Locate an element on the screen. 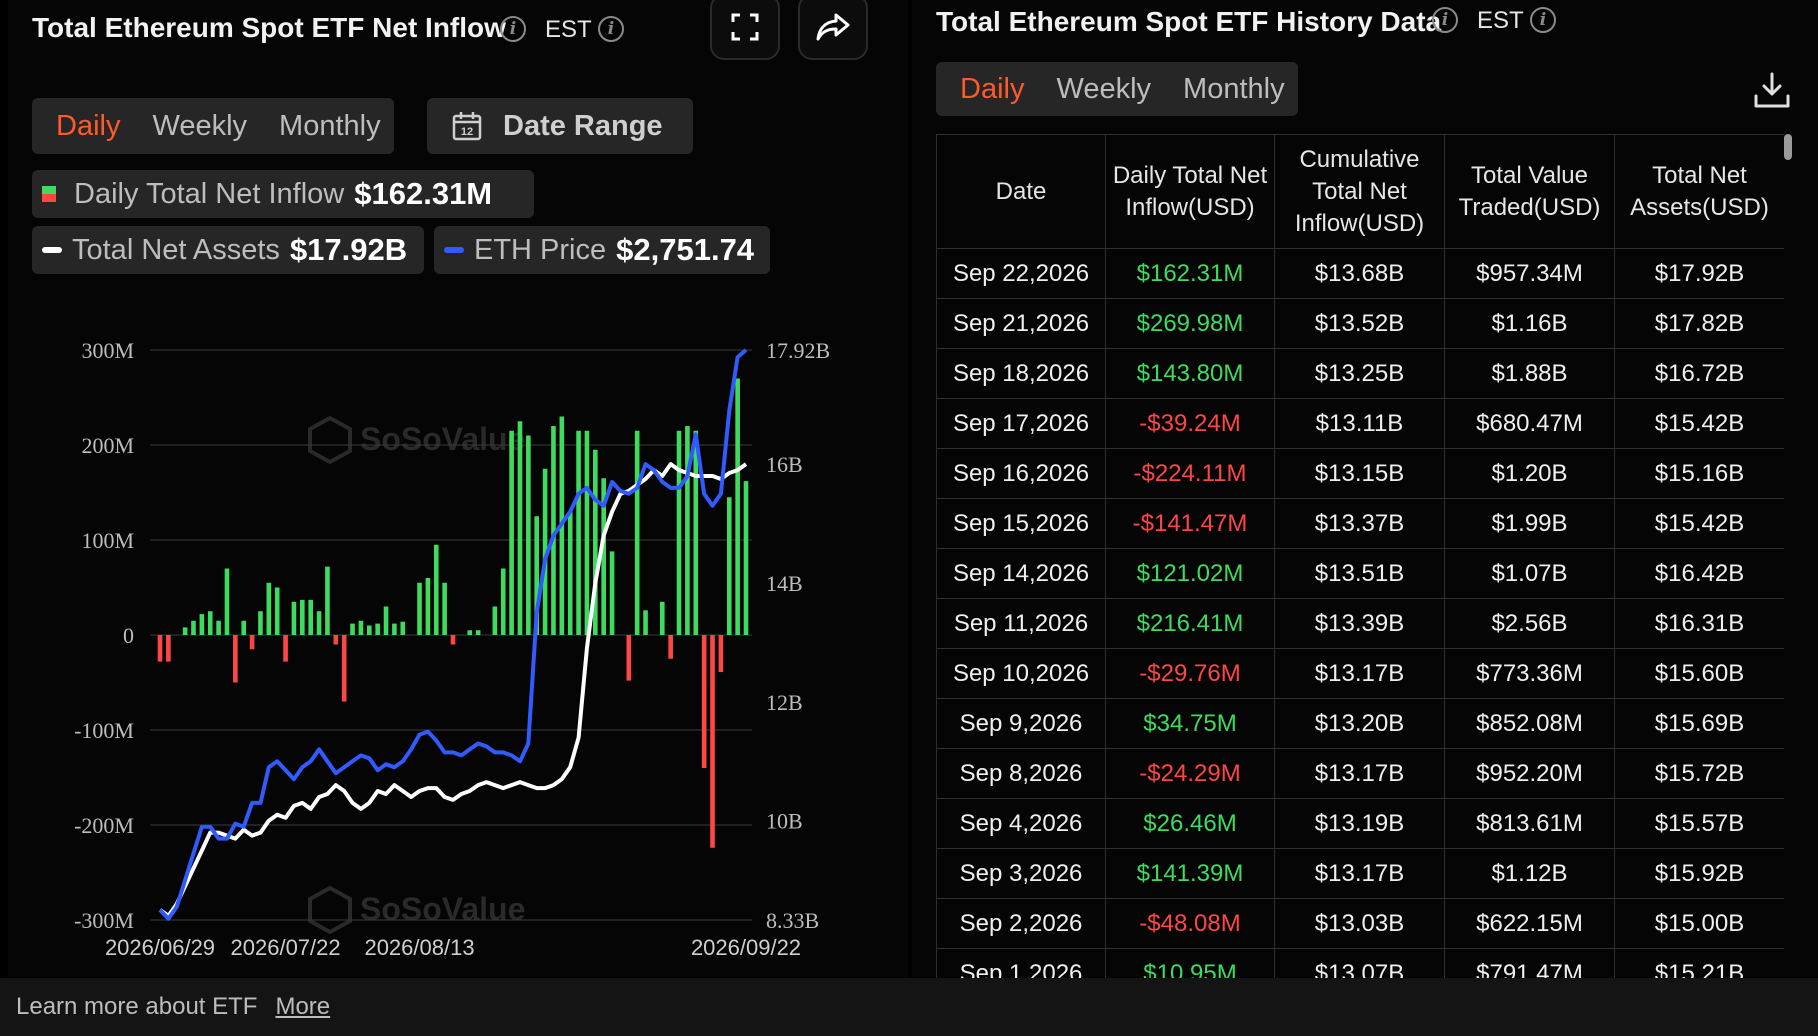 This screenshot has width=1818, height=1036. date-range-button: 12 Date Range is located at coordinates (560, 126).